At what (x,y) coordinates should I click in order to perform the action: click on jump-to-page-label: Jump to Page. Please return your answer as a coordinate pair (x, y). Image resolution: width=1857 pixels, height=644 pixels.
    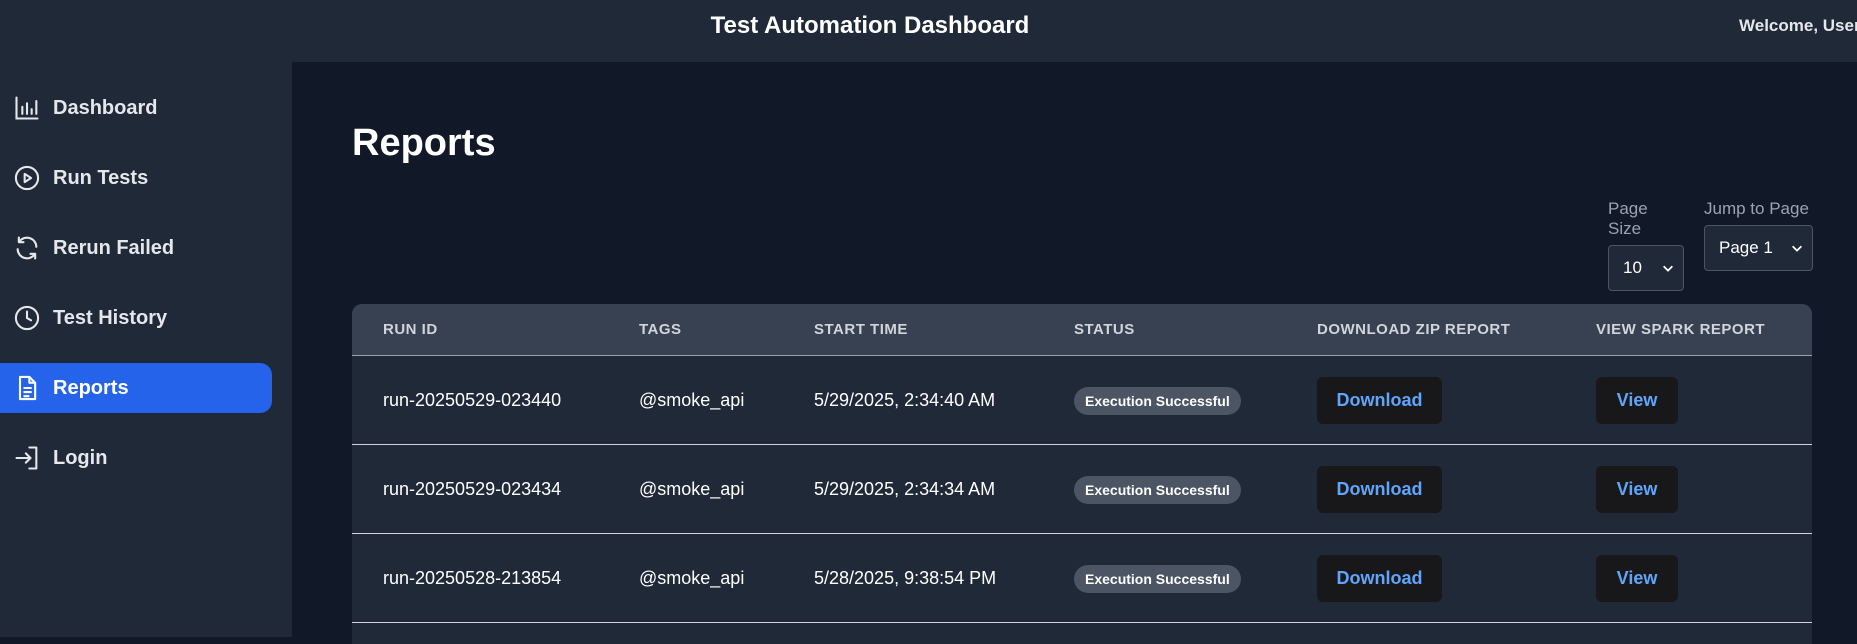
    Looking at the image, I should click on (1756, 208).